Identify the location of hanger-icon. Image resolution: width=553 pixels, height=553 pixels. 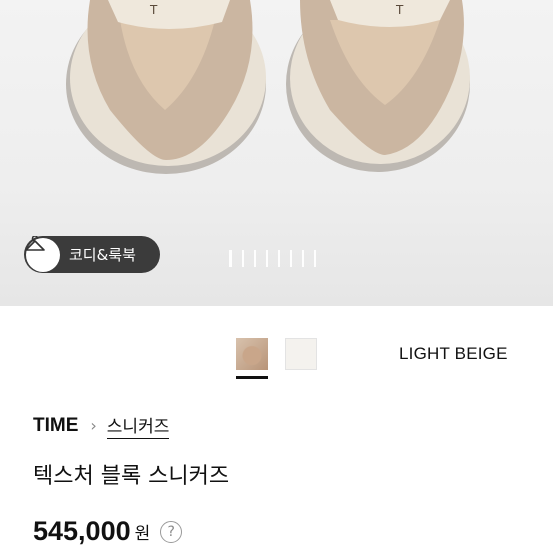
(42, 254).